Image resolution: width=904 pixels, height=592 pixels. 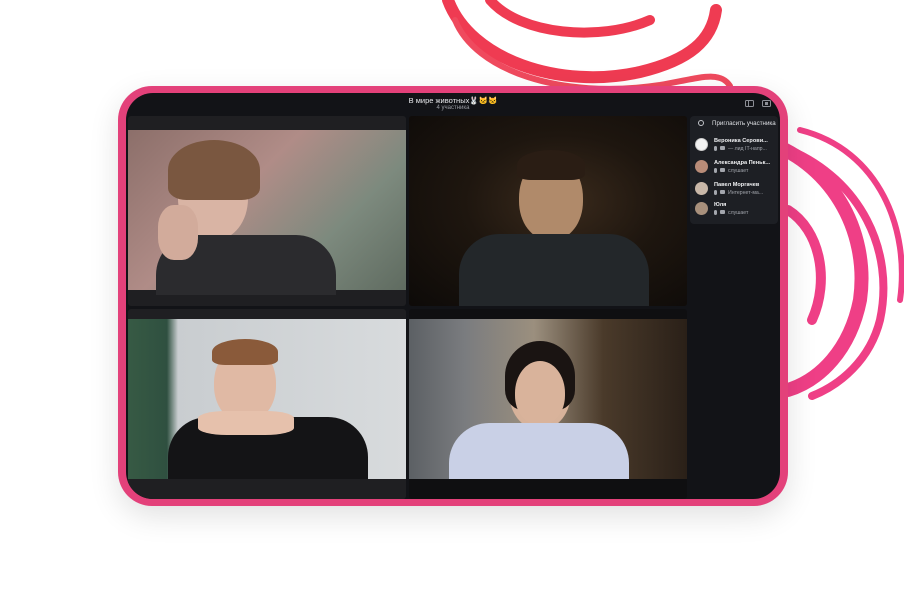 What do you see at coordinates (720, 205) in the screenshot?
I see `participant-name: Юля` at bounding box center [720, 205].